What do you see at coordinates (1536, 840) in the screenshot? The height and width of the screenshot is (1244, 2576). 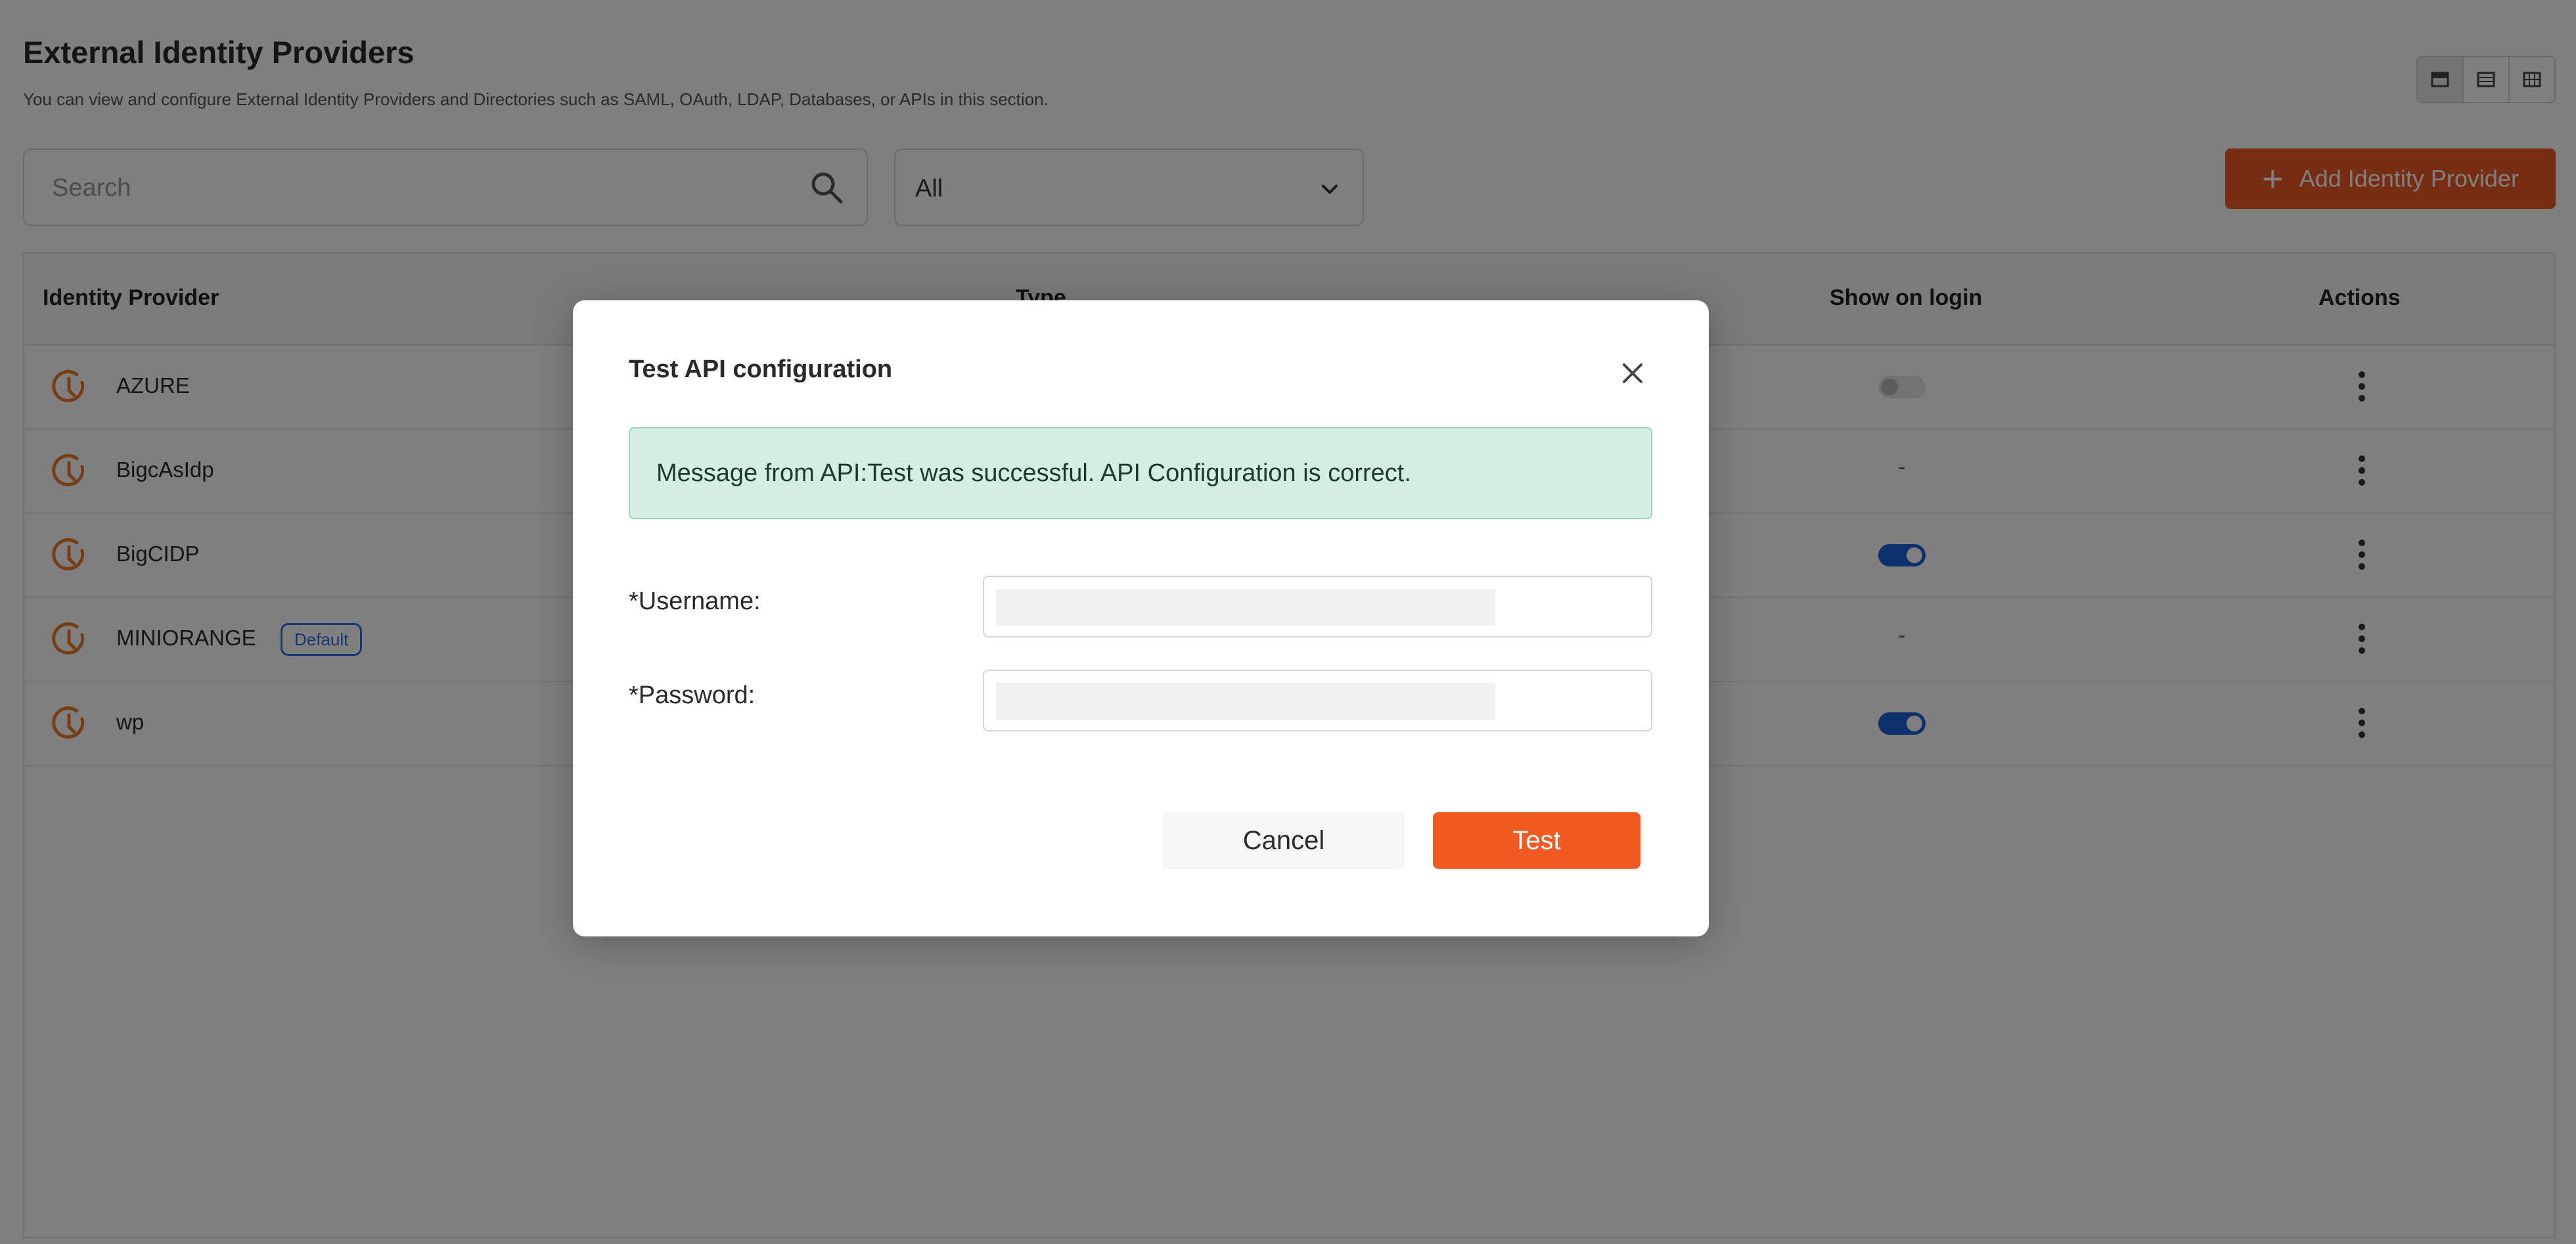 I see `test-button: Test` at bounding box center [1536, 840].